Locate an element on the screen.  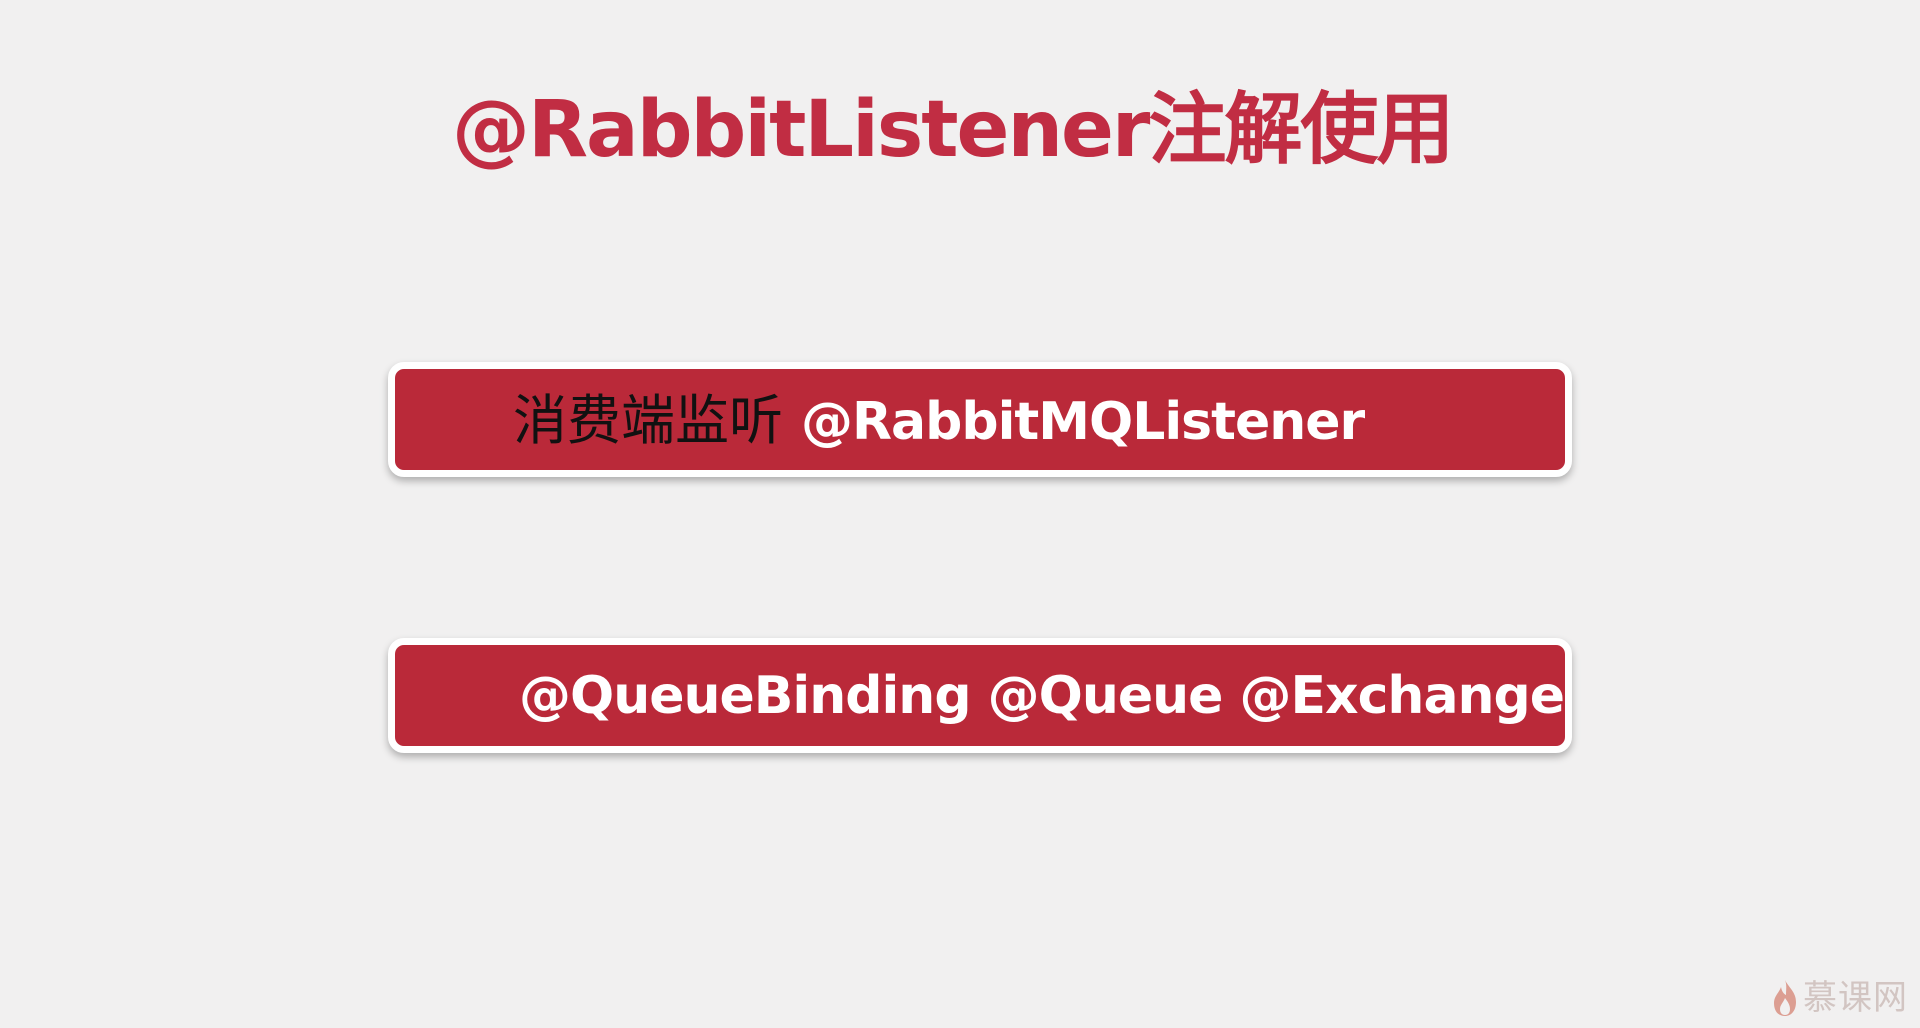
binding-box: @QueueBinding @Queue @Exchange is located at coordinates (980, 695).